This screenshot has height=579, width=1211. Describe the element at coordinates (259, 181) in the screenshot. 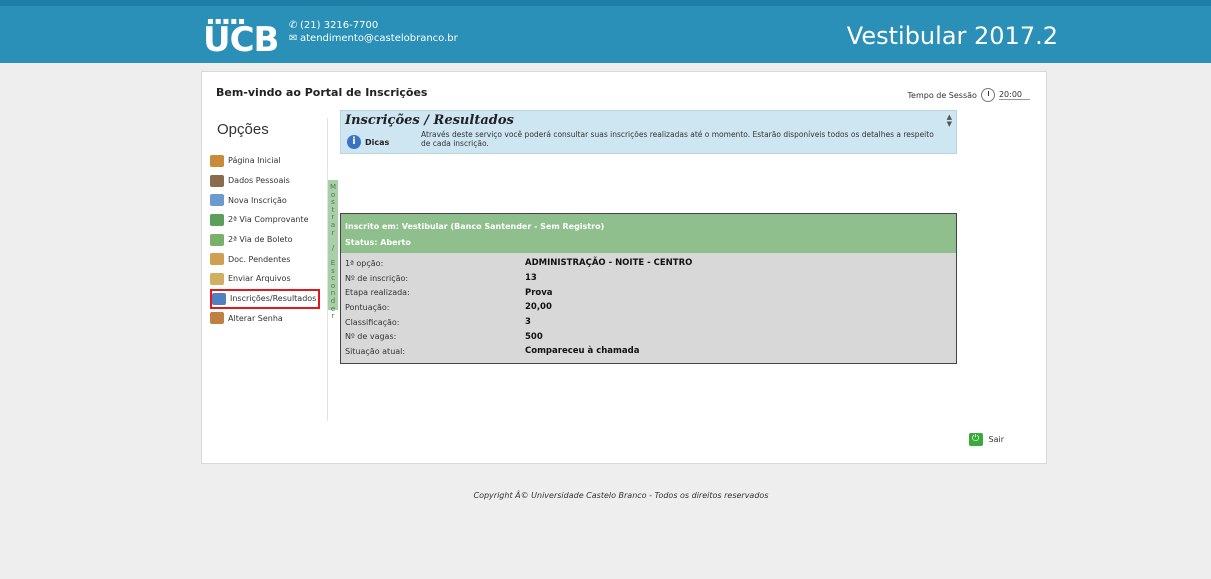

I see `sidebar-item-label: Dados Pessoais` at that location.